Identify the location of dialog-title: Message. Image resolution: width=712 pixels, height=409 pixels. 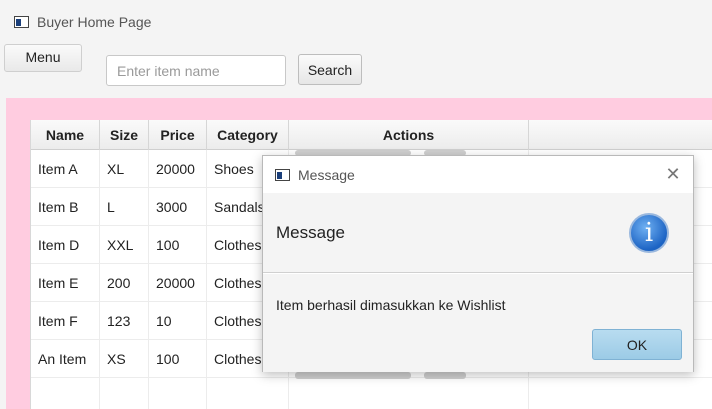
(326, 174).